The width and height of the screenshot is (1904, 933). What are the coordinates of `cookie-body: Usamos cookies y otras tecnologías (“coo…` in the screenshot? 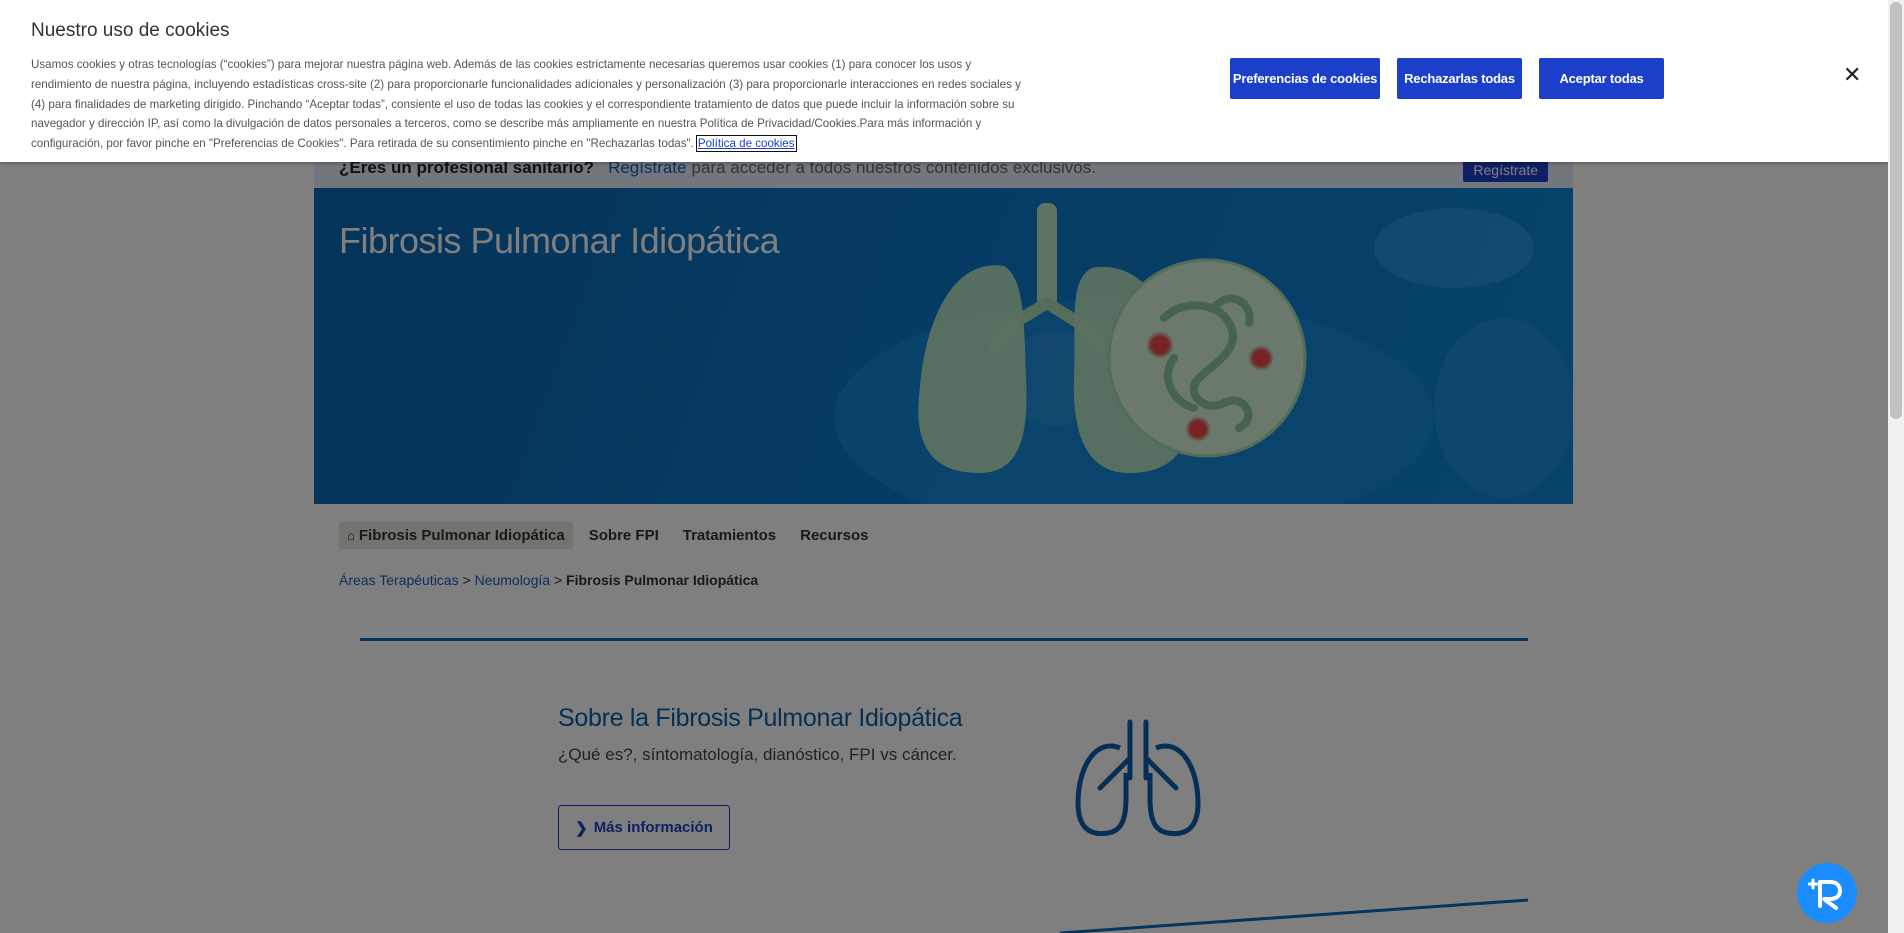 It's located at (526, 104).